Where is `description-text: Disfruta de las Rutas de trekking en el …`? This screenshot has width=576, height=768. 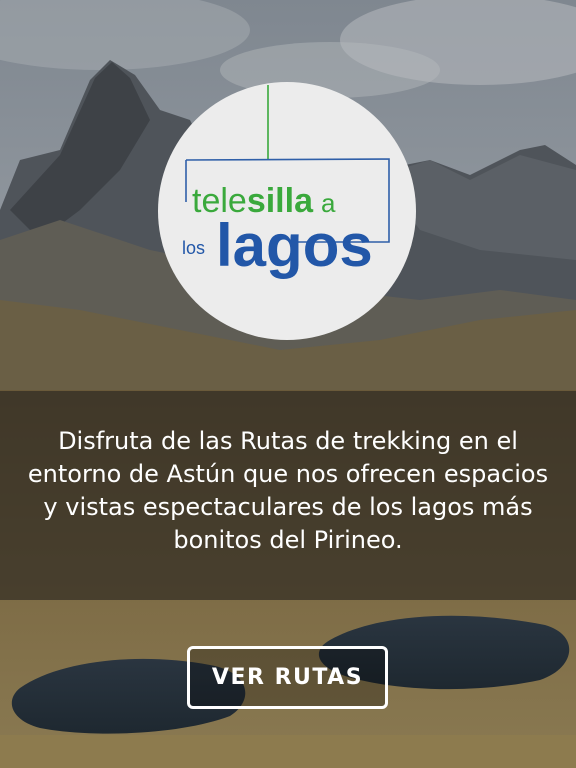 description-text: Disfruta de las Rutas de trekking en el … is located at coordinates (288, 490).